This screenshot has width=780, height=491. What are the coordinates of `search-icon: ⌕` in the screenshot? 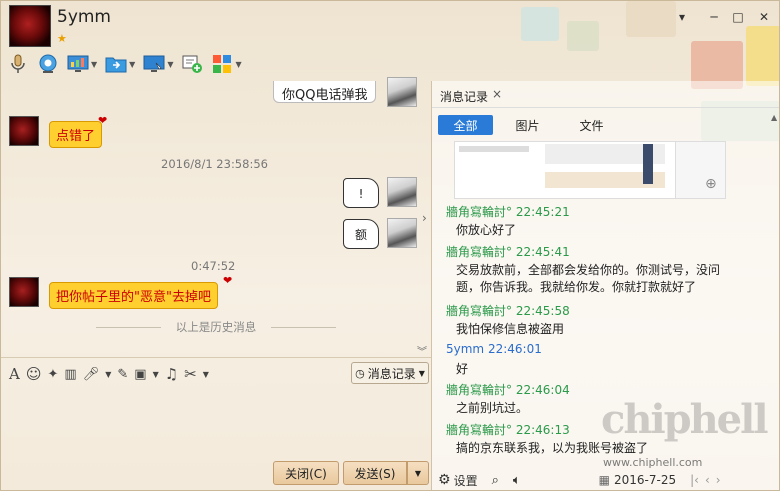 It's located at (495, 480).